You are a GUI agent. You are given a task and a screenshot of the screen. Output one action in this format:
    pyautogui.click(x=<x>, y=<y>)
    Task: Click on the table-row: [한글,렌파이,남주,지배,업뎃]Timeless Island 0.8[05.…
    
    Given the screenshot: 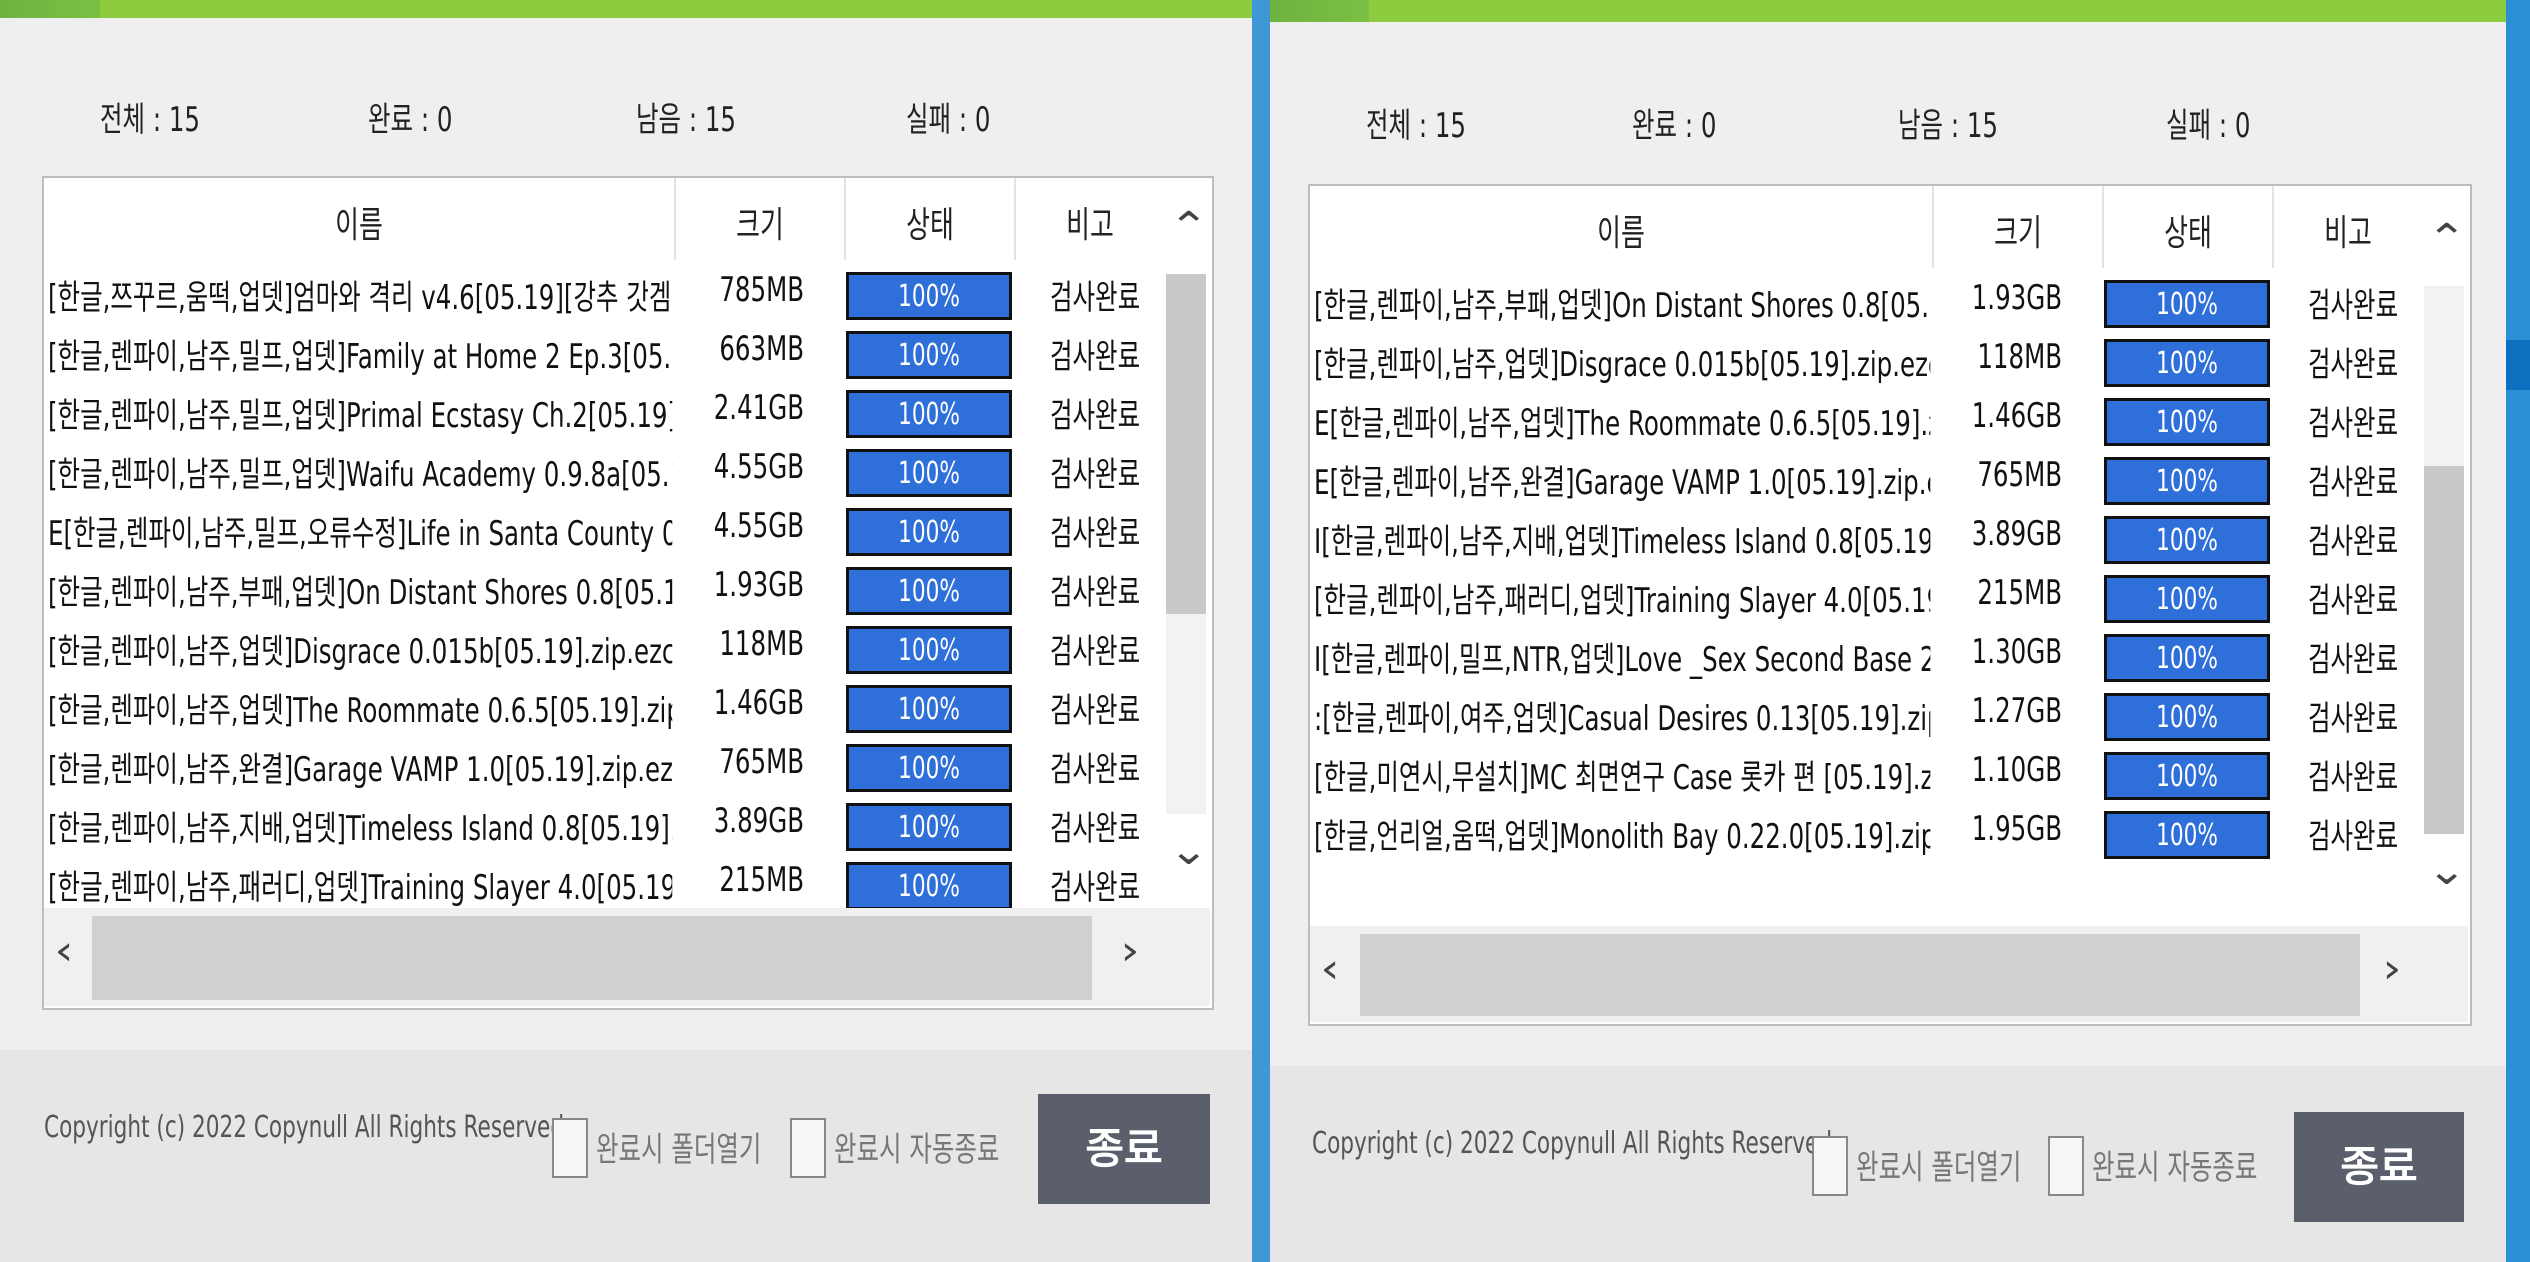 What is the action you would take?
    pyautogui.click(x=607, y=824)
    